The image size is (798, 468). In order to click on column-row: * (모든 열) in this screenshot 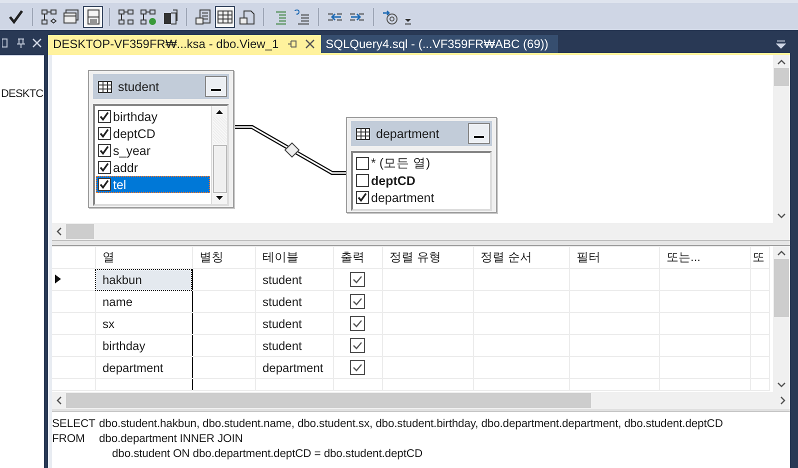, I will do `click(421, 163)`.